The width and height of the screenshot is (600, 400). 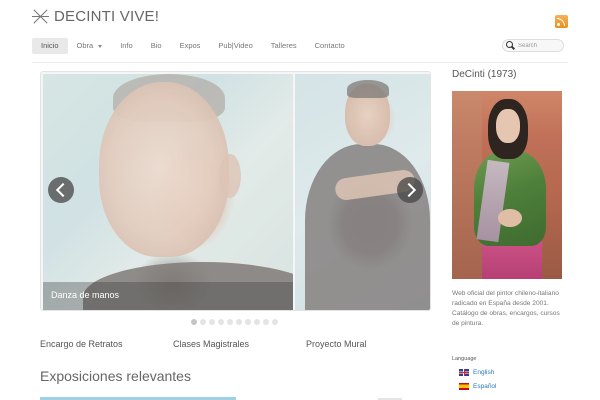 What do you see at coordinates (330, 46) in the screenshot?
I see `nav-item-contacto: Contacto` at bounding box center [330, 46].